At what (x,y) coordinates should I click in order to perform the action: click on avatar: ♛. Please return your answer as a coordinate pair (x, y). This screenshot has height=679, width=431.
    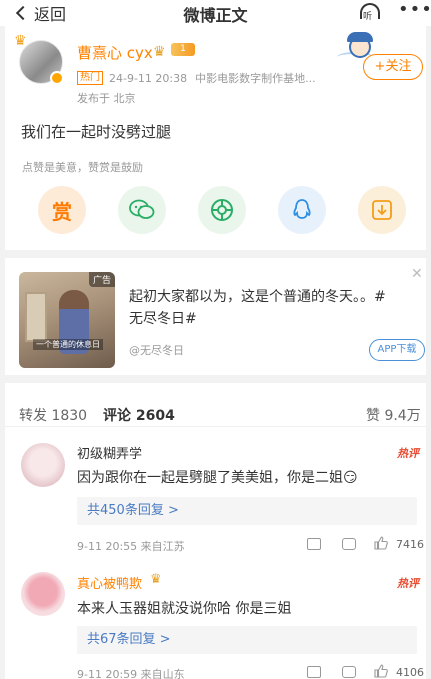
    Looking at the image, I should click on (39, 59).